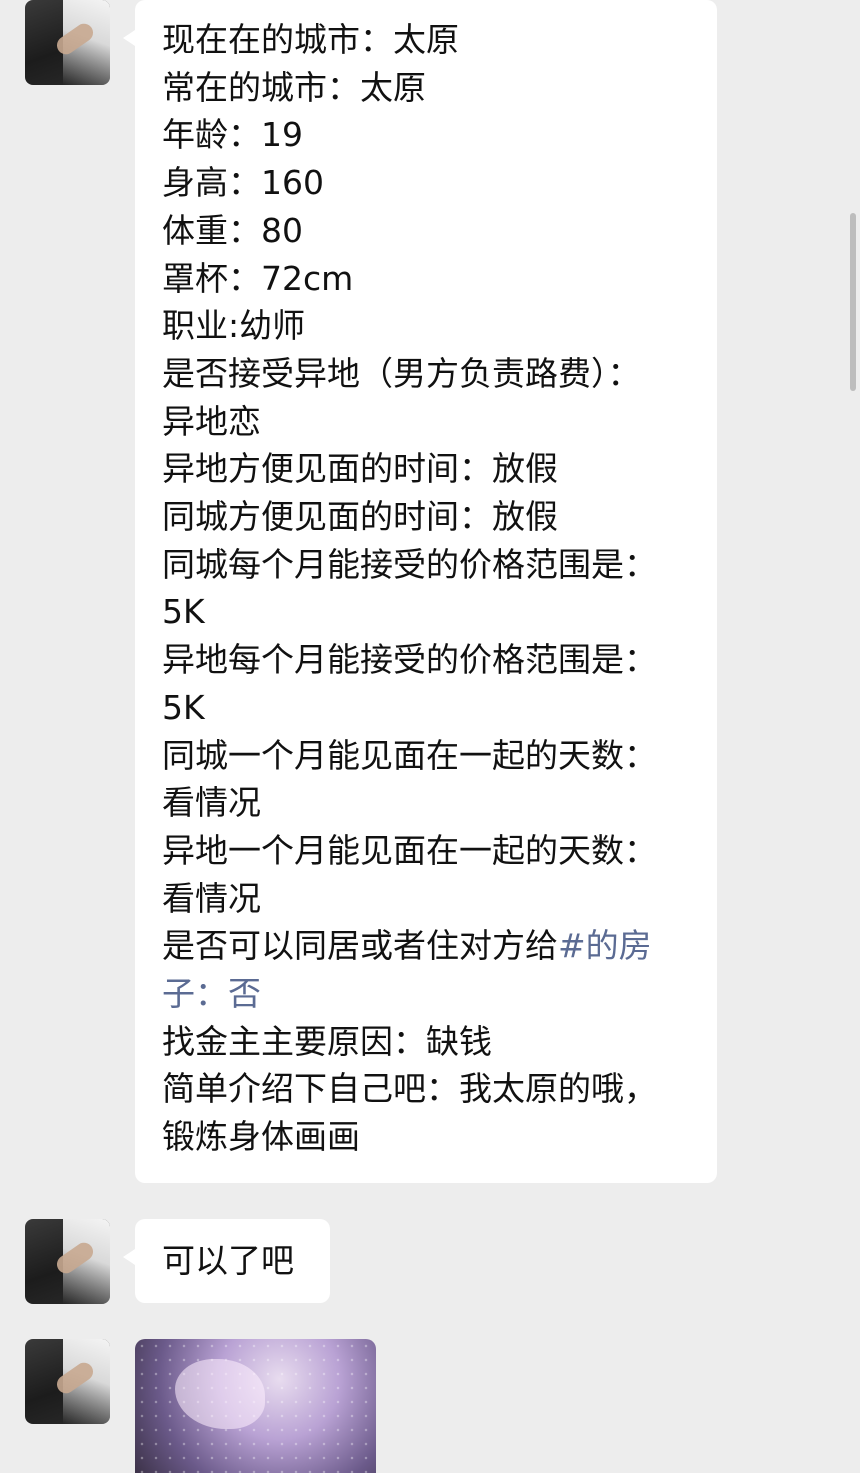  Describe the element at coordinates (853, 302) in the screenshot. I see `scrollbar-thumb` at that location.